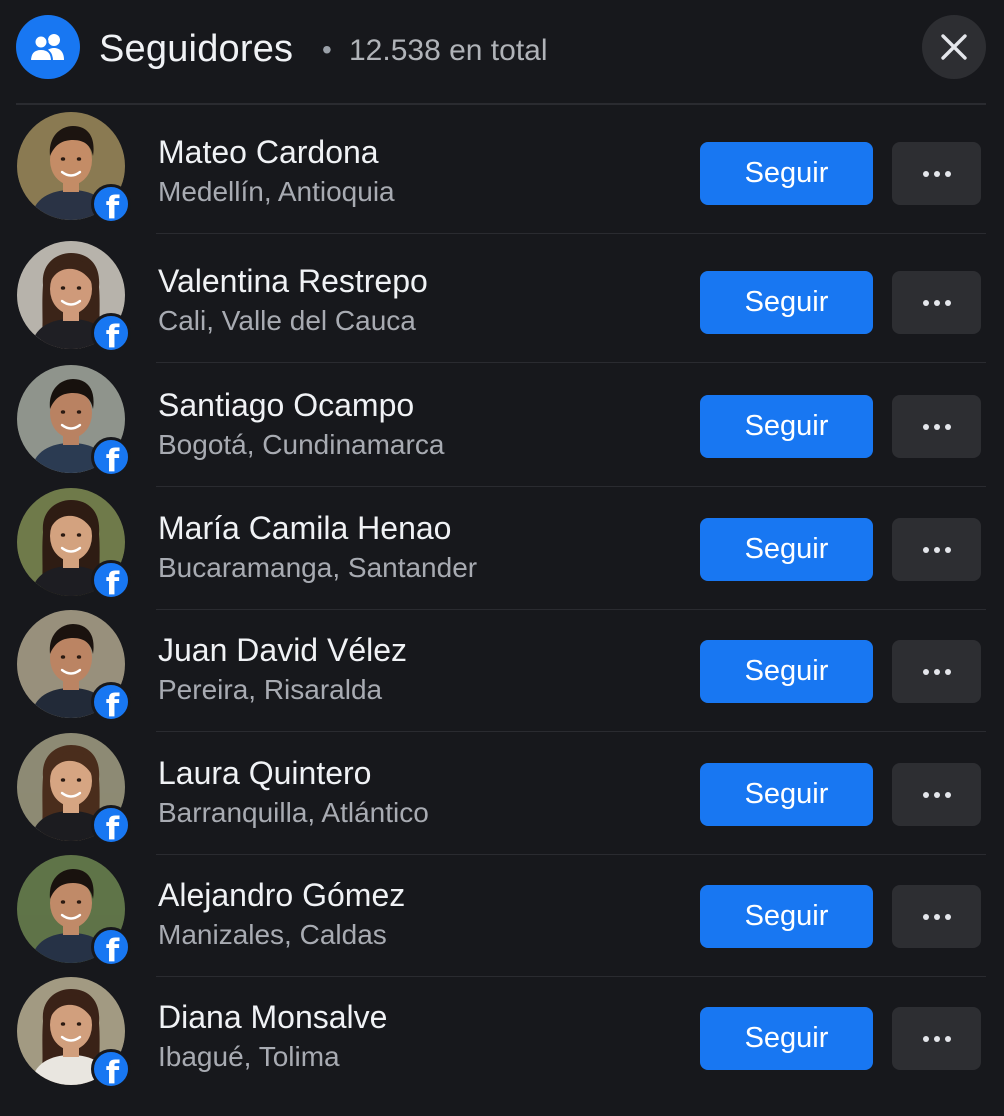  I want to click on close-icon, so click(954, 47).